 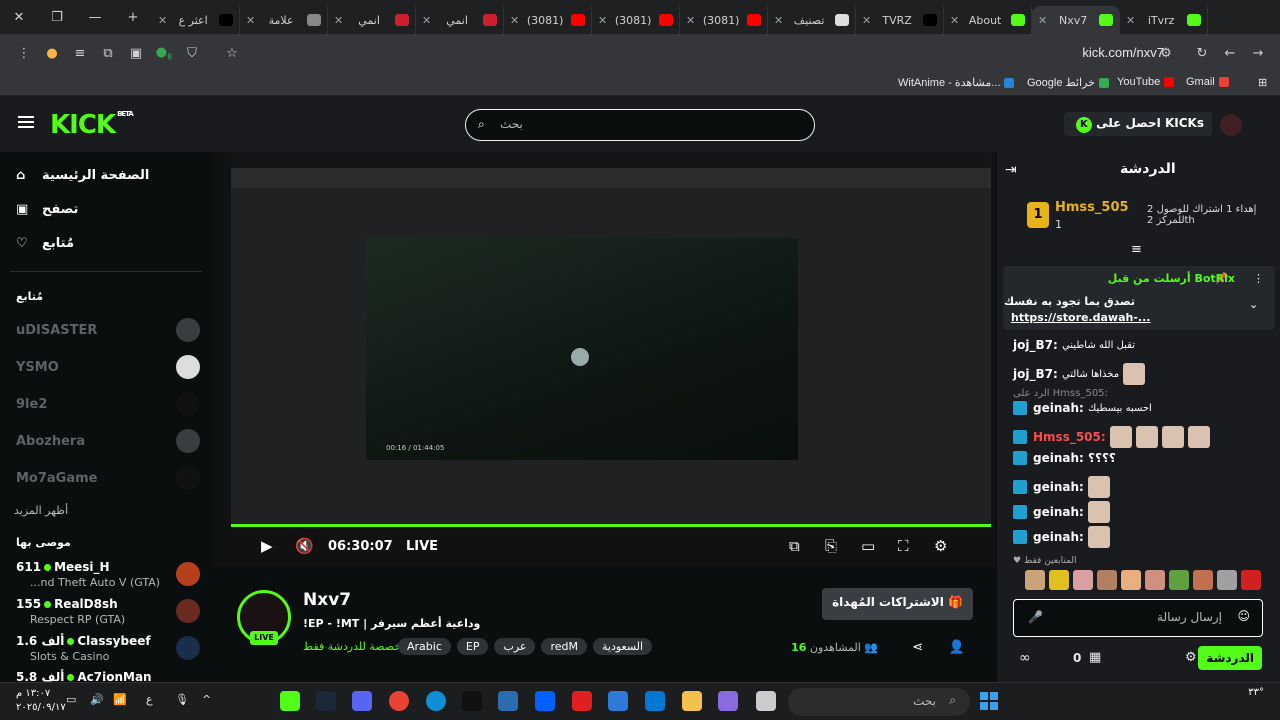 I want to click on share-icon: ⋖, so click(x=917, y=647).